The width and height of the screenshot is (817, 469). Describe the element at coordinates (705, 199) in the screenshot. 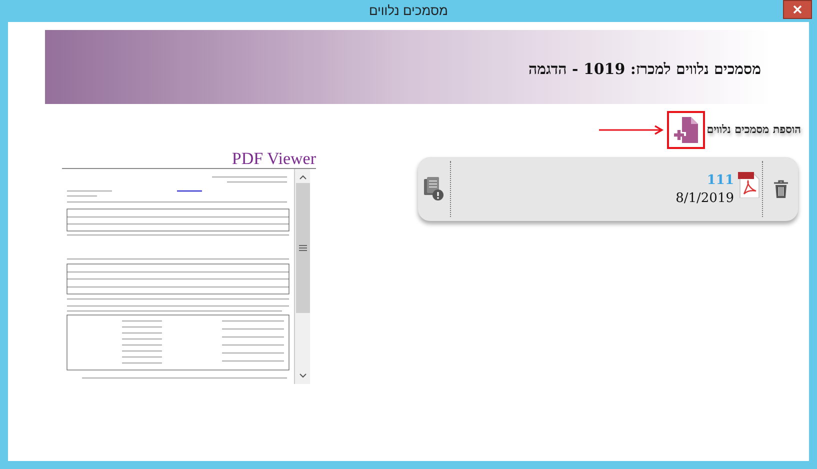

I see `document-date: 8/1/2019` at that location.